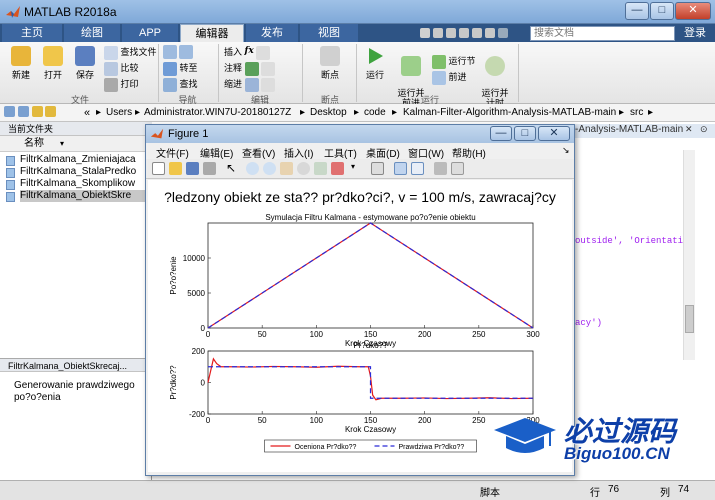 The height and width of the screenshot is (500, 715). Describe the element at coordinates (375, 63) in the screenshot. I see `run-button: 运行` at that location.